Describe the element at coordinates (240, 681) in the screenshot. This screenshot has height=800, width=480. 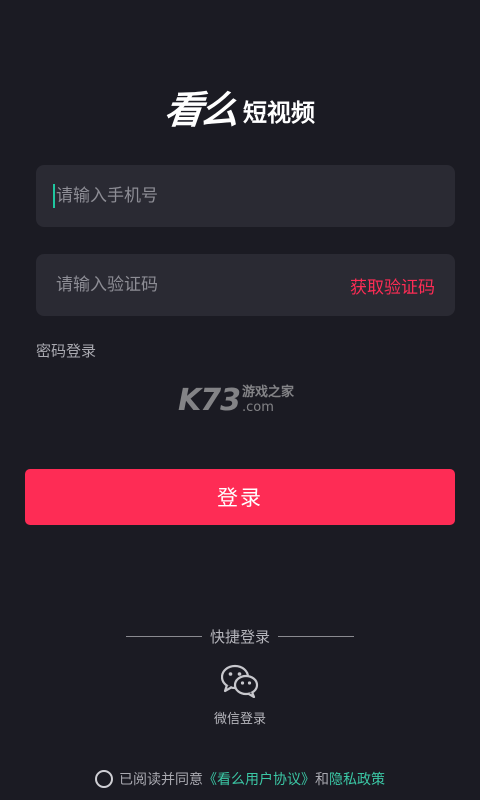
I see `wechat-icon` at that location.